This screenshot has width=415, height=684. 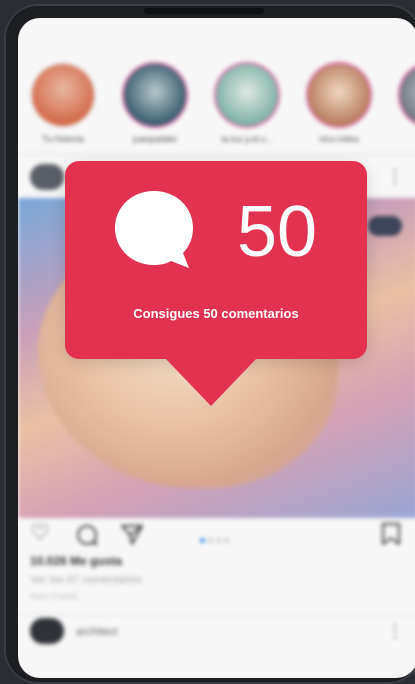 I want to click on story-label: juanpadalo, so click(x=155, y=139).